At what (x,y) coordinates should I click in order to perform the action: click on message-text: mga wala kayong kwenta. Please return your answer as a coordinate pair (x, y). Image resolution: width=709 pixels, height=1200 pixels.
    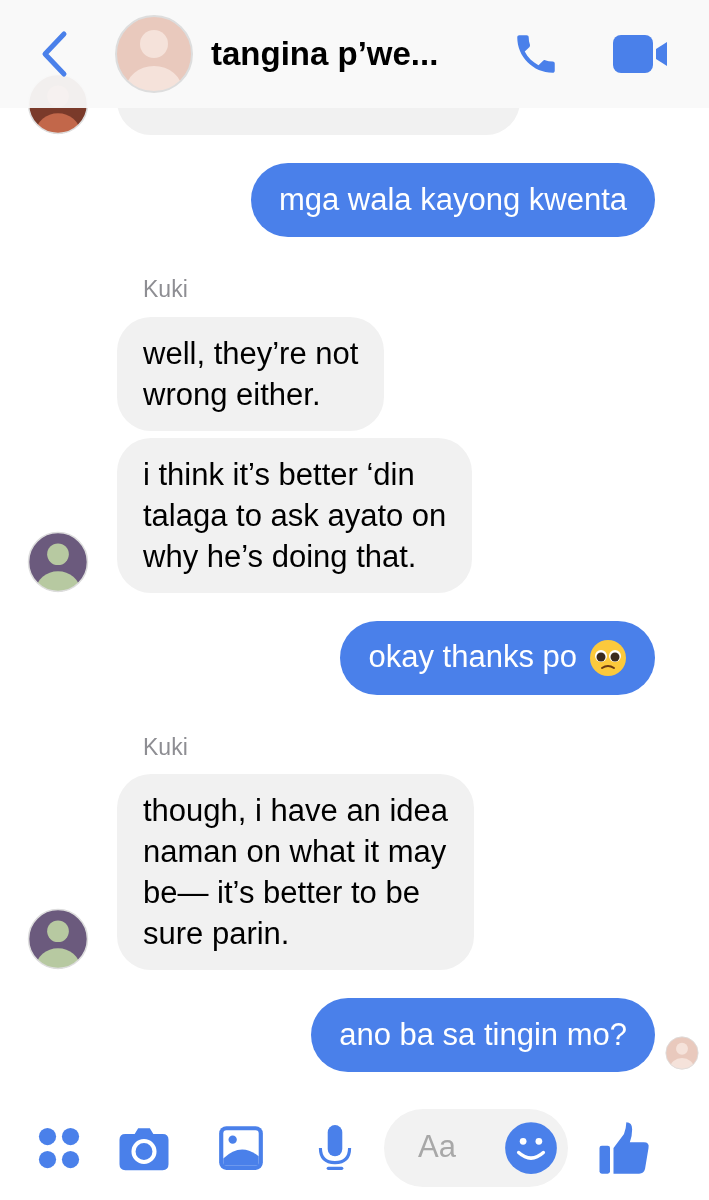
    Looking at the image, I should click on (452, 199).